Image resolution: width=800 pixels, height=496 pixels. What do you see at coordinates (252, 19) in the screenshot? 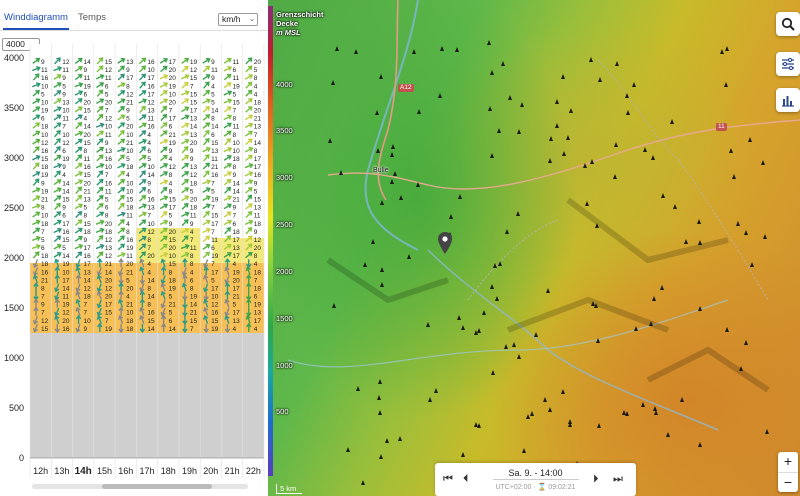
I see `chevron-down-icon: ⌄` at bounding box center [252, 19].